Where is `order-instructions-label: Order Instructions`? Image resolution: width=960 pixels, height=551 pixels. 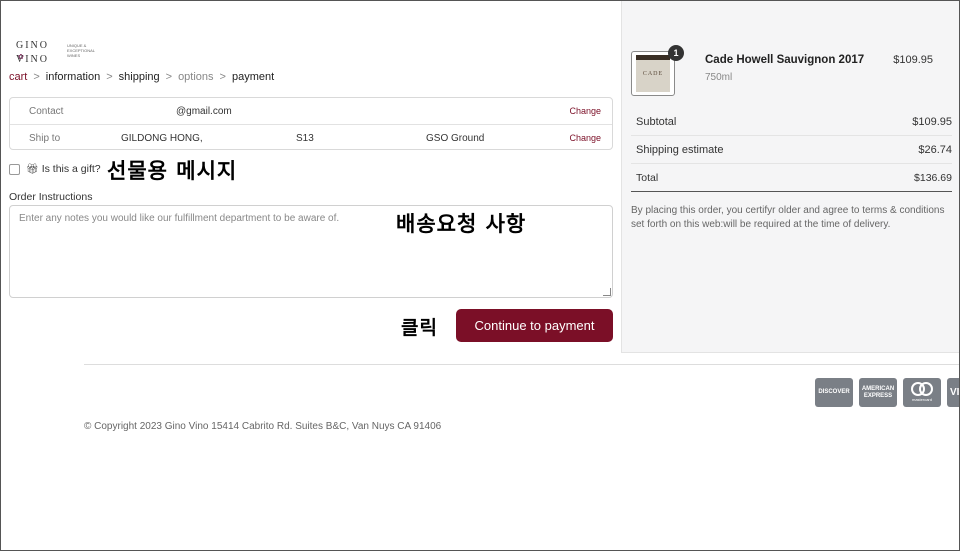 order-instructions-label: Order Instructions is located at coordinates (51, 197).